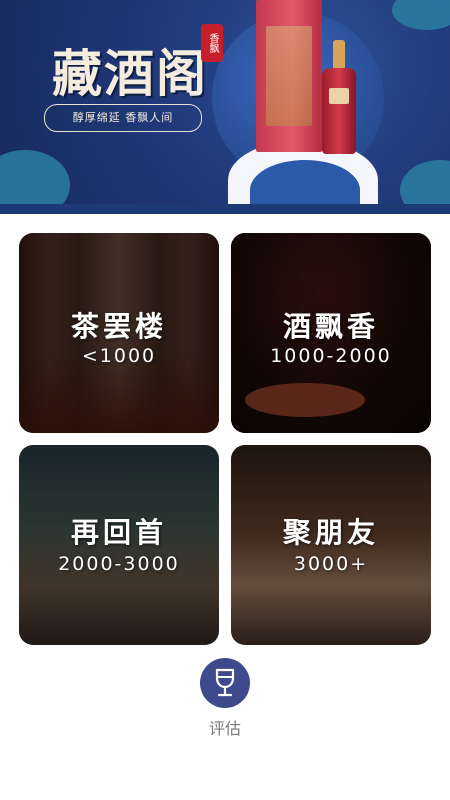 The width and height of the screenshot is (450, 800). What do you see at coordinates (330, 532) in the screenshot?
I see `category-name: 聚朋友` at bounding box center [330, 532].